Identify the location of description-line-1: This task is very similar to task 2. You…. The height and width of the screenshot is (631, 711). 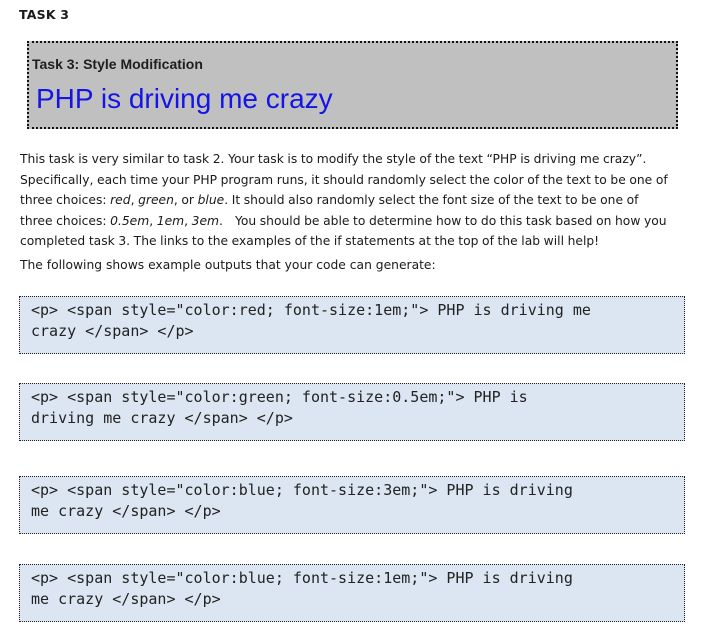
(333, 159).